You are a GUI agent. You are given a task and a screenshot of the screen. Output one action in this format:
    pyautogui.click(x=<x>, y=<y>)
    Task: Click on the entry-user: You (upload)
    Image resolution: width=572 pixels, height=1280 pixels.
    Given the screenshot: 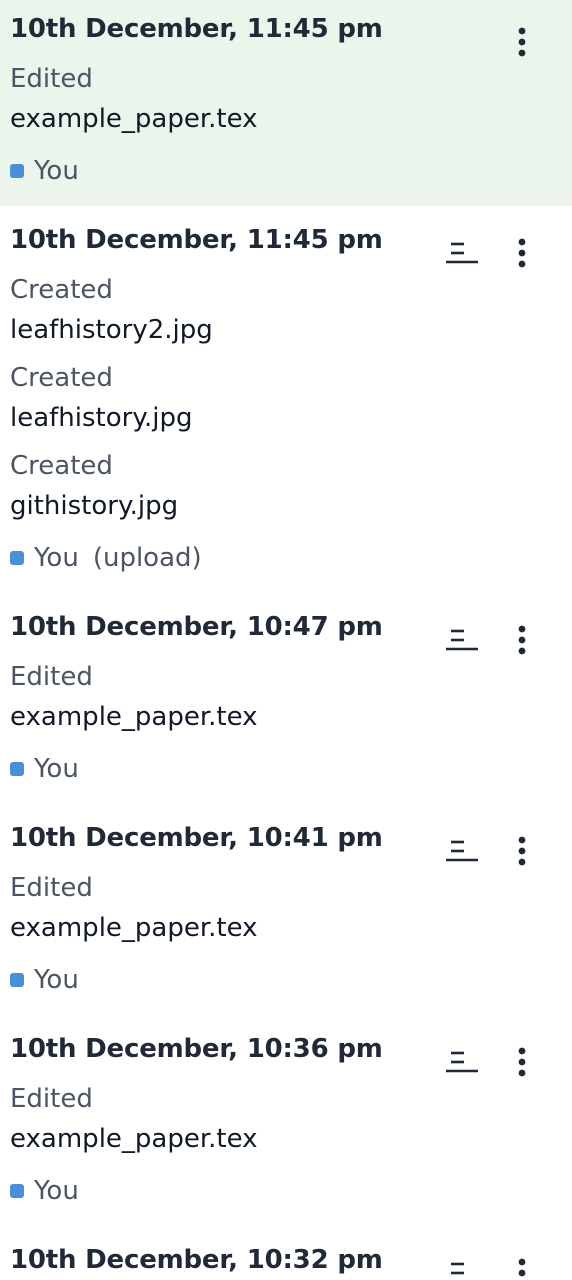 What is the action you would take?
    pyautogui.click(x=106, y=558)
    